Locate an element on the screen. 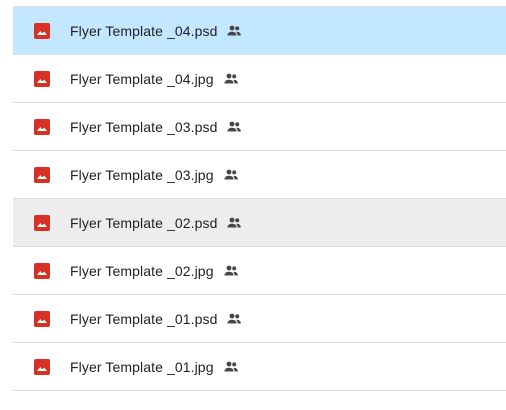 Image resolution: width=506 pixels, height=410 pixels. file-name: Flyer Template _04.psd is located at coordinates (144, 30).